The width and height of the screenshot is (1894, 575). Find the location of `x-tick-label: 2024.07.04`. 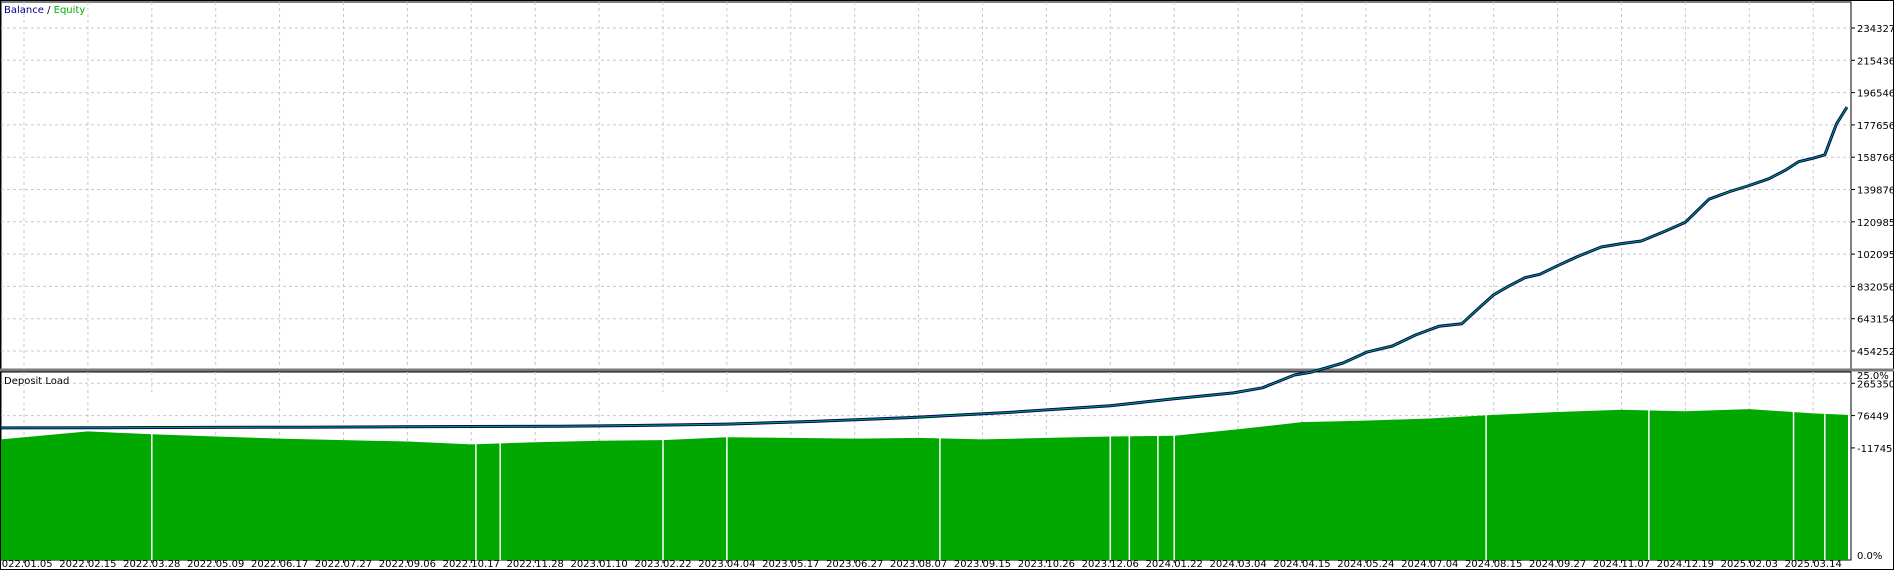

x-tick-label: 2024.07.04 is located at coordinates (1429, 564).